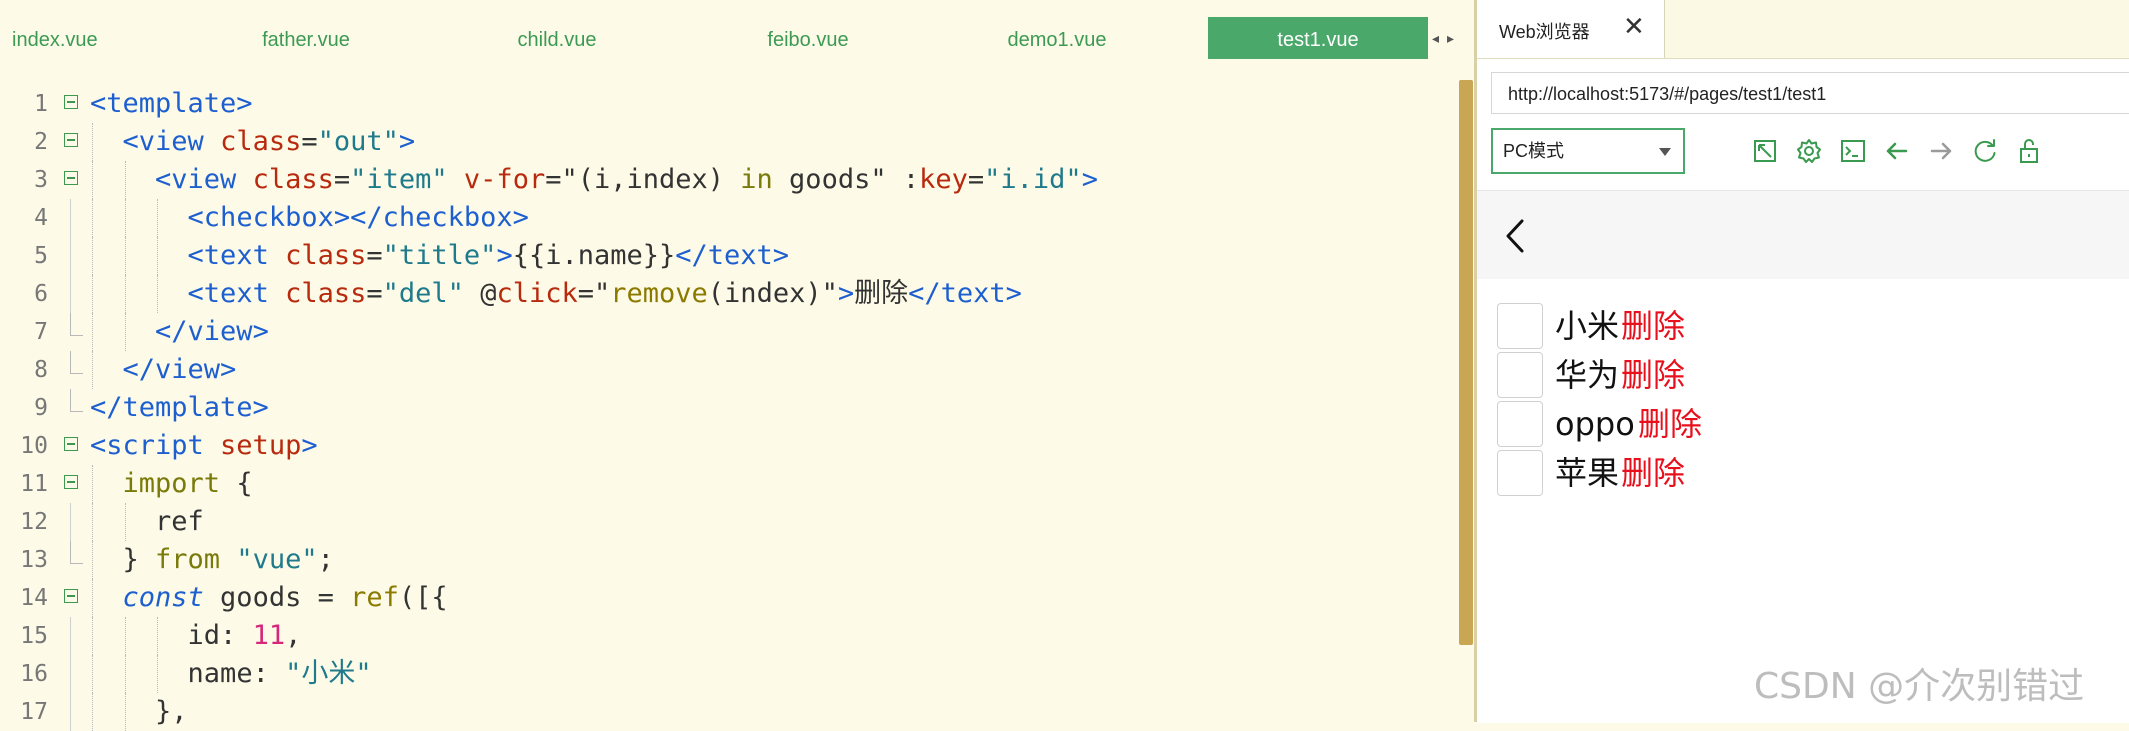 The width and height of the screenshot is (2129, 731). What do you see at coordinates (1466, 362) in the screenshot?
I see `editor-scrollbar` at bounding box center [1466, 362].